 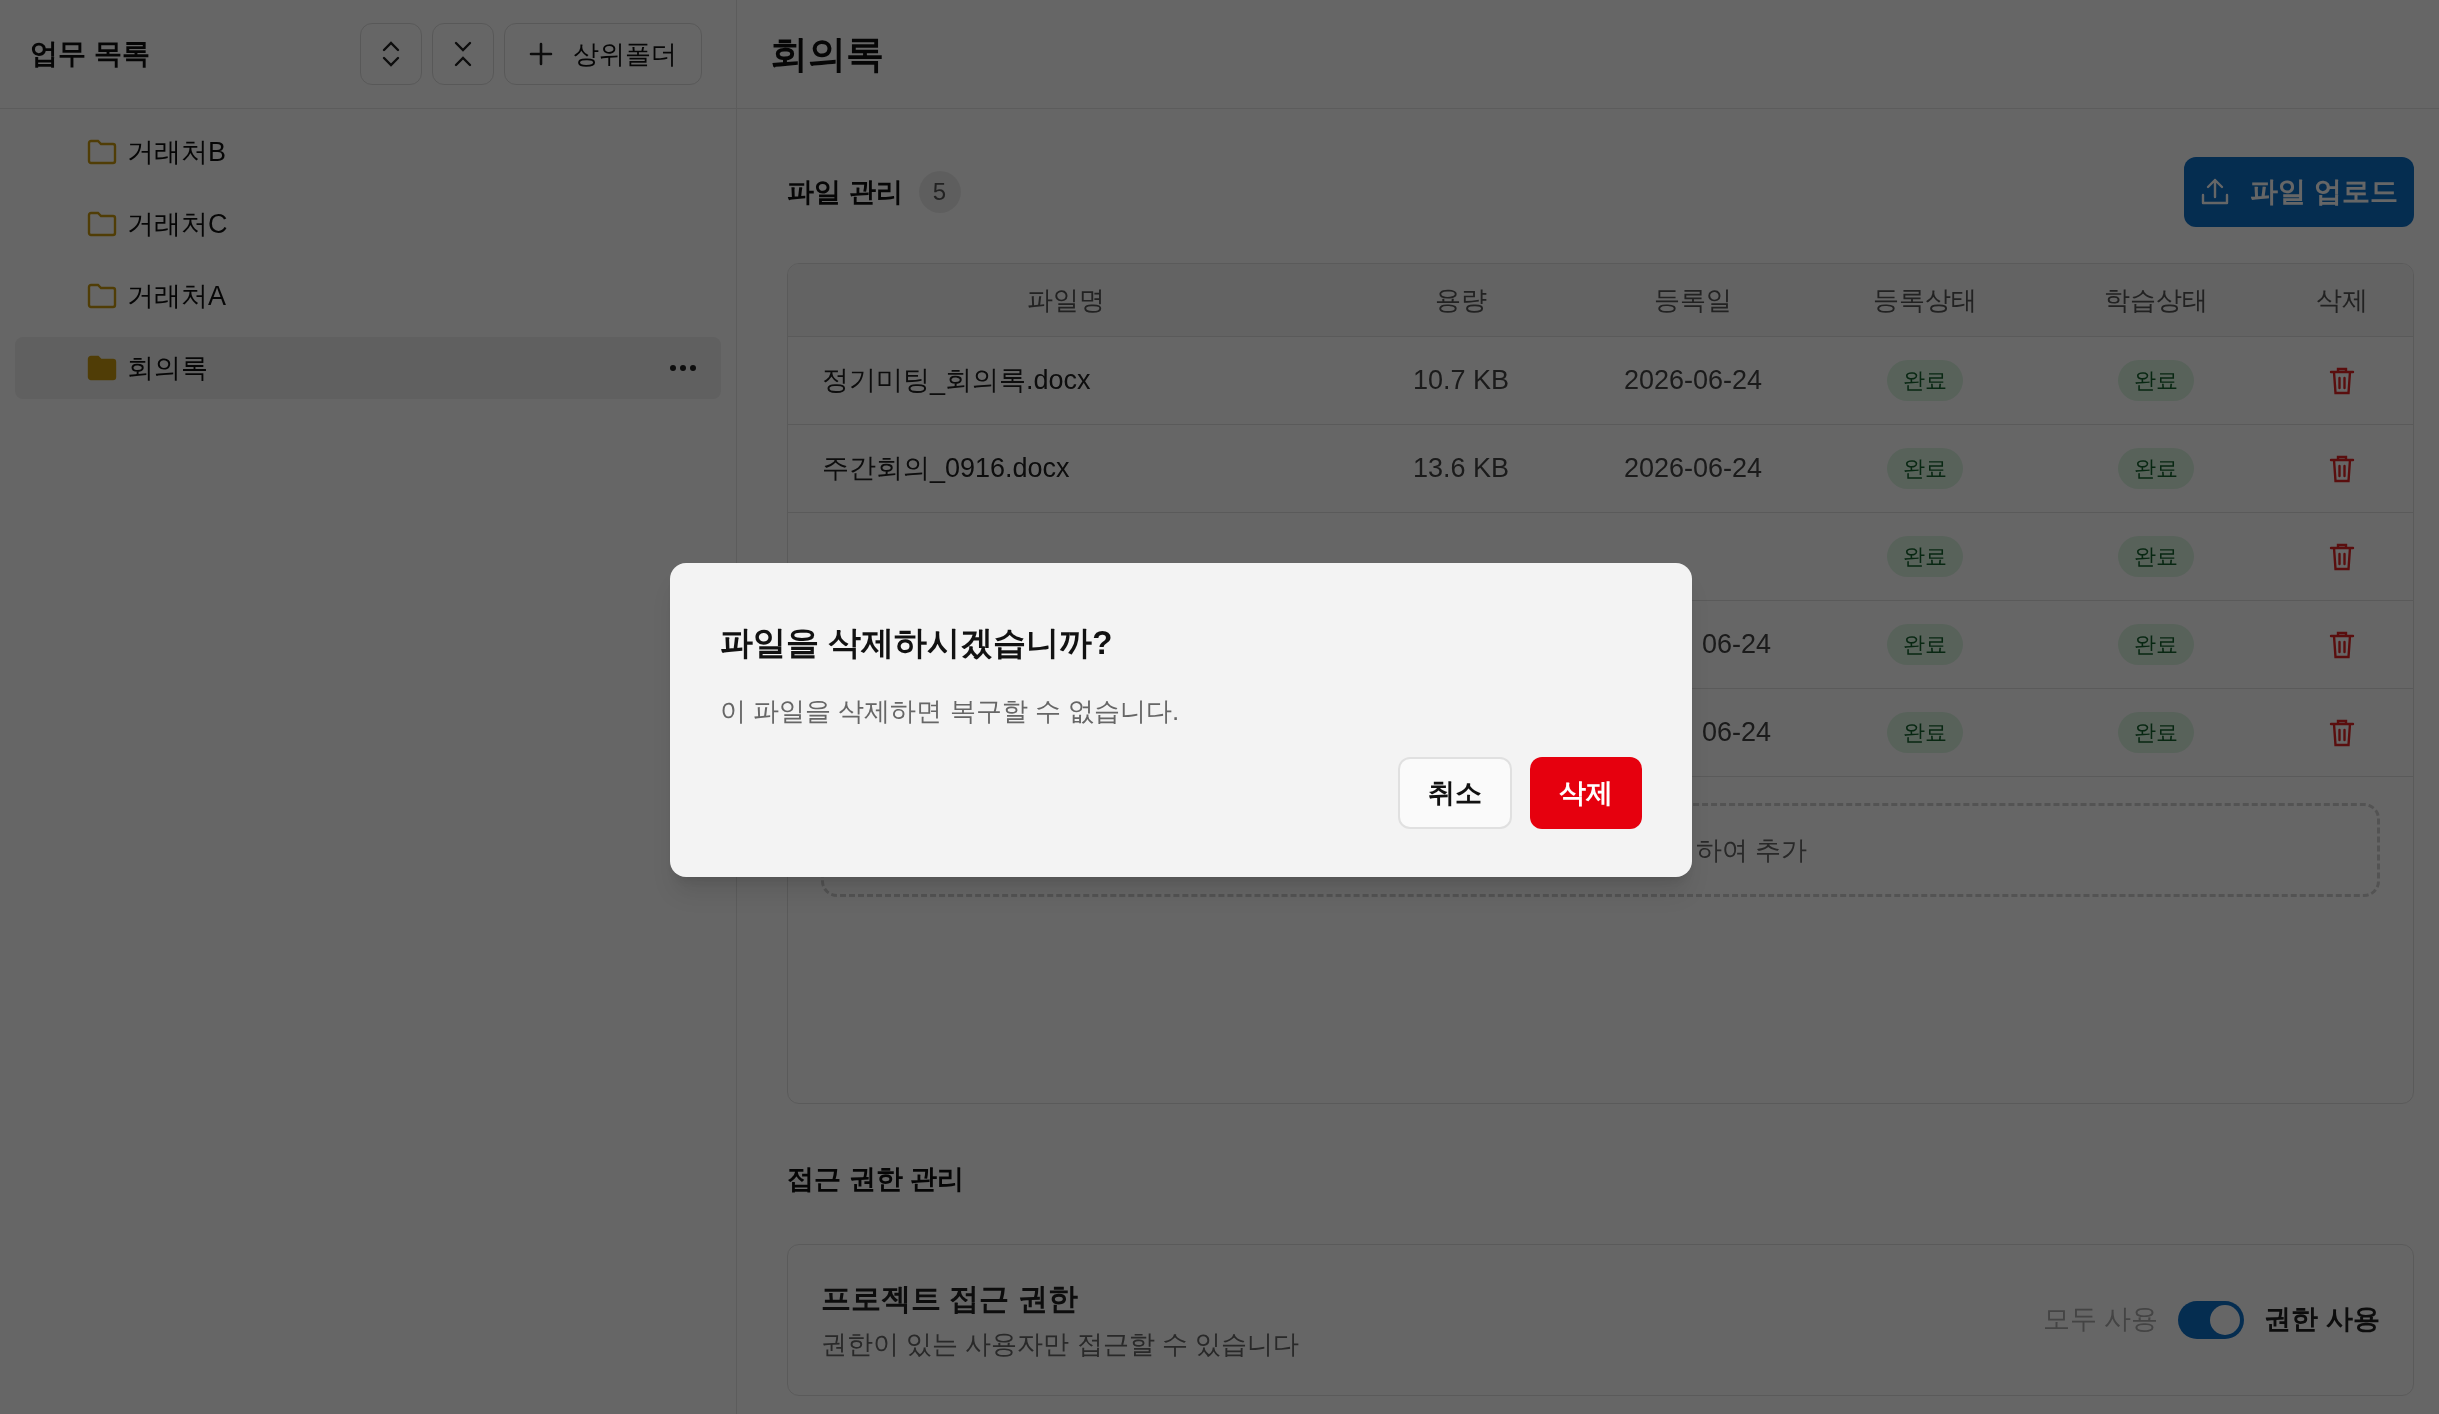 I want to click on card-description: 권한이 있는 사용자만 접근할 수 있습니다, so click(x=1060, y=1344).